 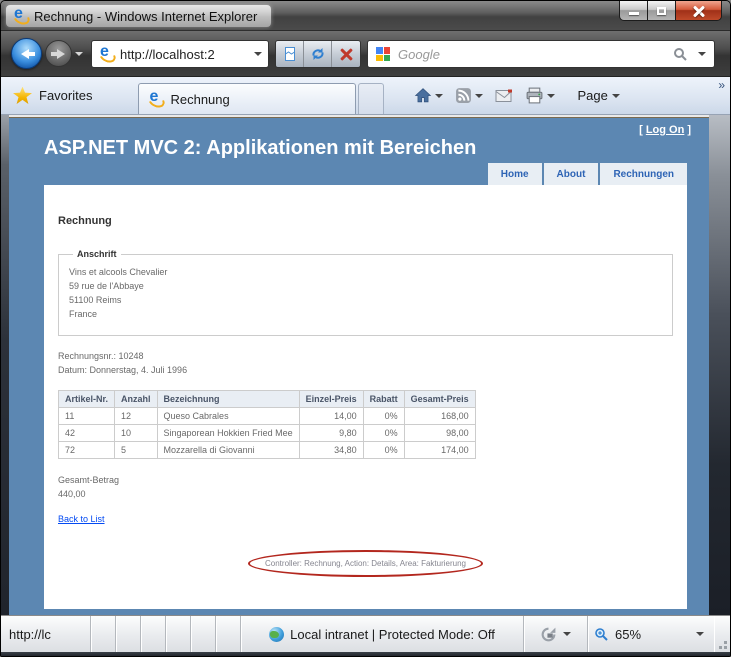 What do you see at coordinates (719, 365) in the screenshot?
I see `window-frame-right` at bounding box center [719, 365].